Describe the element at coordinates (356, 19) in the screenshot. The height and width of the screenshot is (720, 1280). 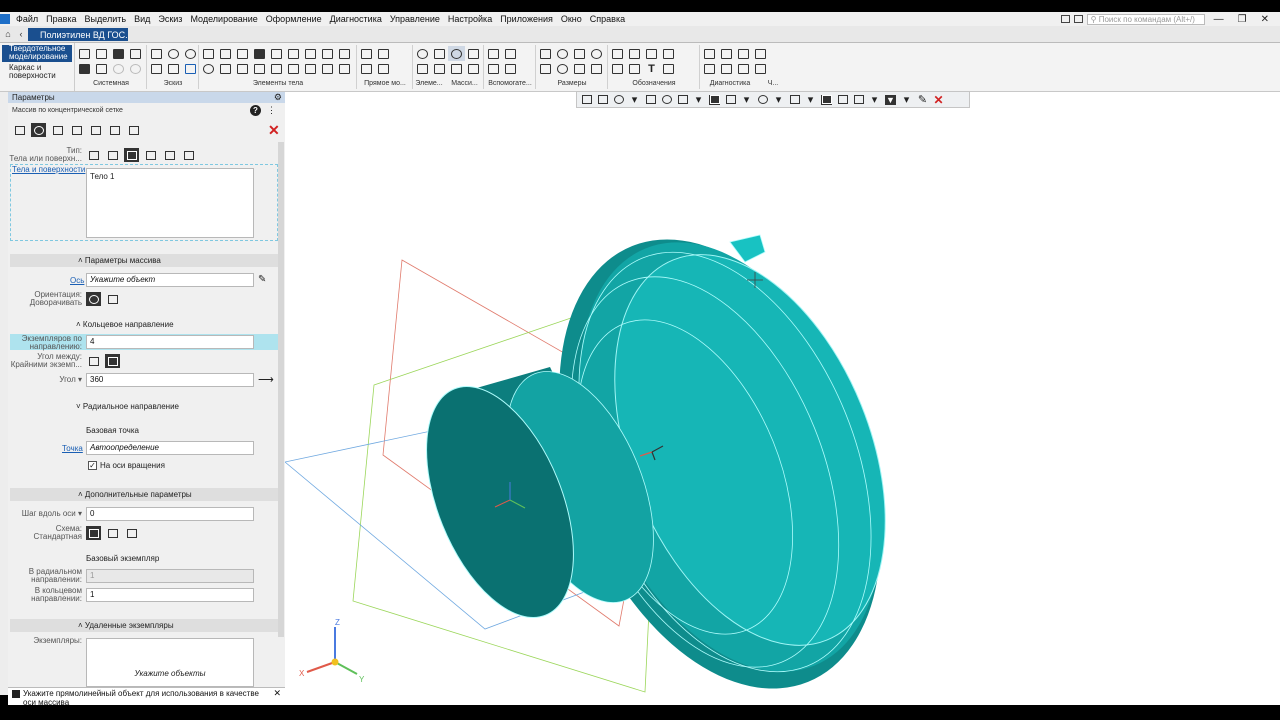
I see `menu-diagnostics: Диагностика` at that location.